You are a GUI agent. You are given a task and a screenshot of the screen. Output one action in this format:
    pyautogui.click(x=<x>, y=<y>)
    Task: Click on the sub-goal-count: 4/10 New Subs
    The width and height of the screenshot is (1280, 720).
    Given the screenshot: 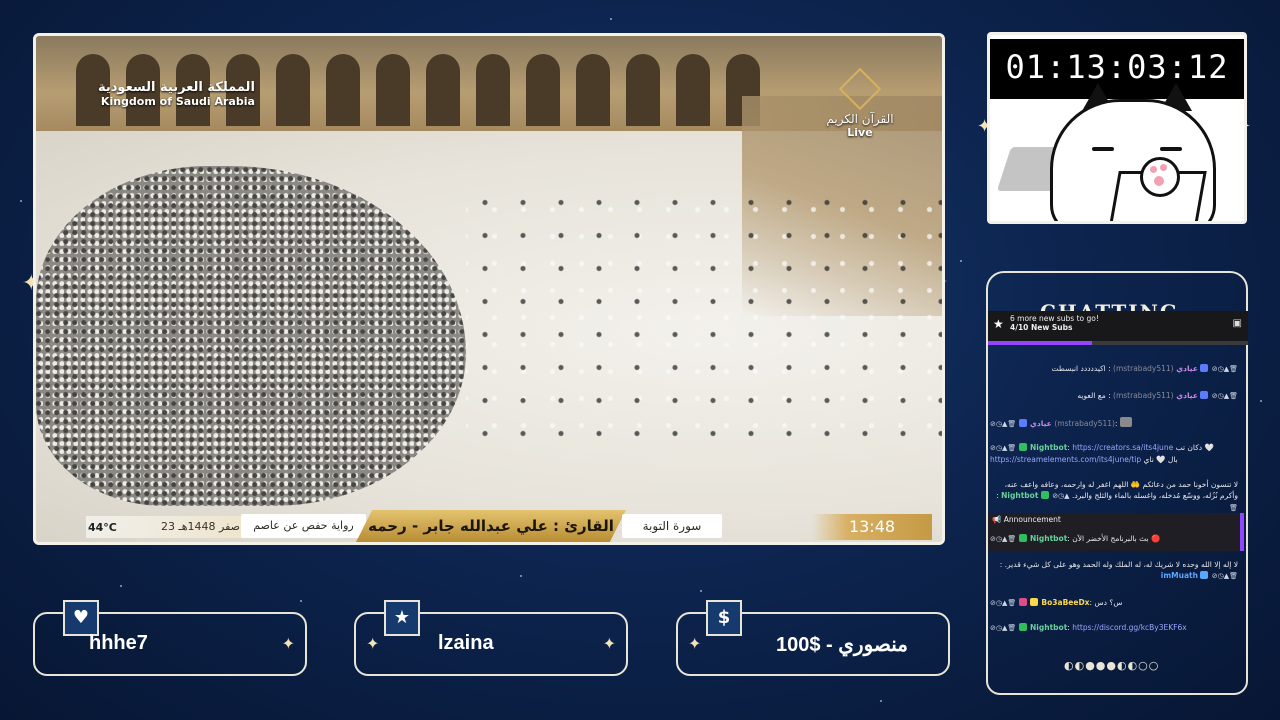 What is the action you would take?
    pyautogui.click(x=1041, y=327)
    